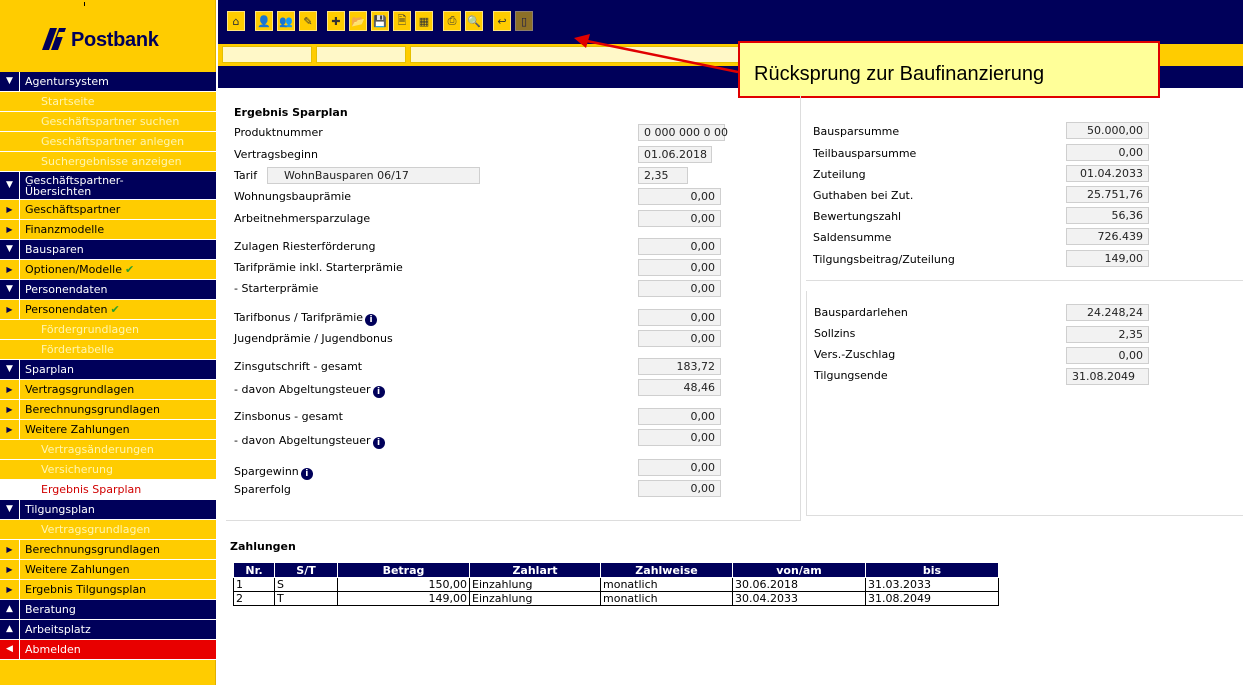  I want to click on nav-item-label: Optionen/Modelle ✔, so click(77, 269).